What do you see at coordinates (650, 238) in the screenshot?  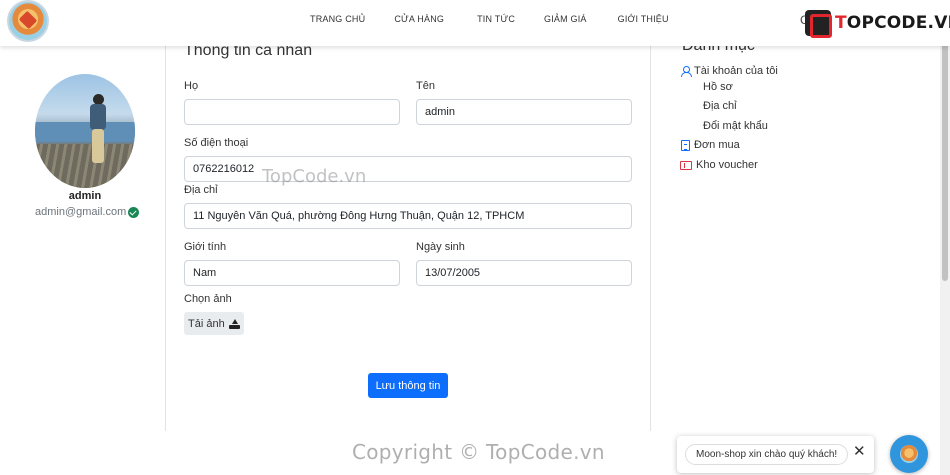 I see `right-column-divider` at bounding box center [650, 238].